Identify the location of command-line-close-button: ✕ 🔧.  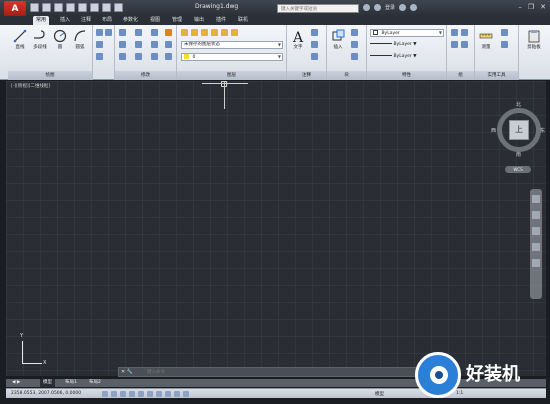
(127, 372).